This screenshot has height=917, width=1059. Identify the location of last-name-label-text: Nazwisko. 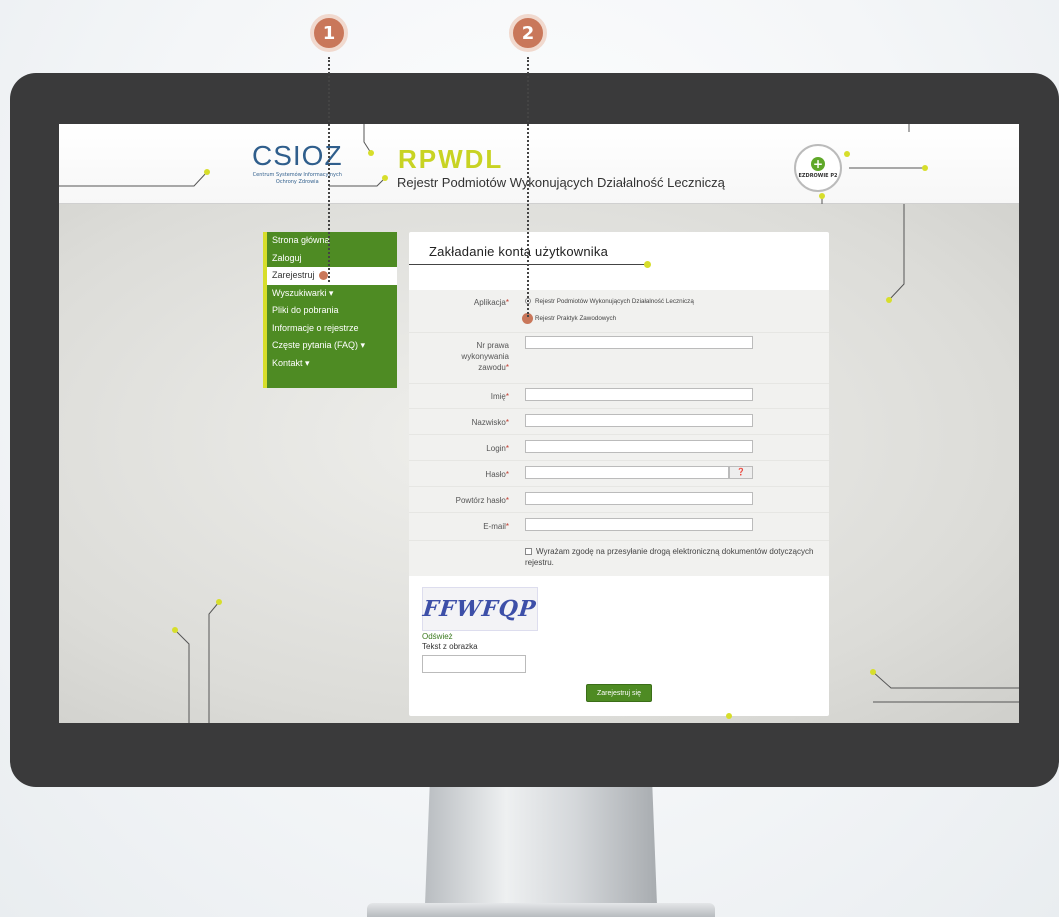
(488, 422).